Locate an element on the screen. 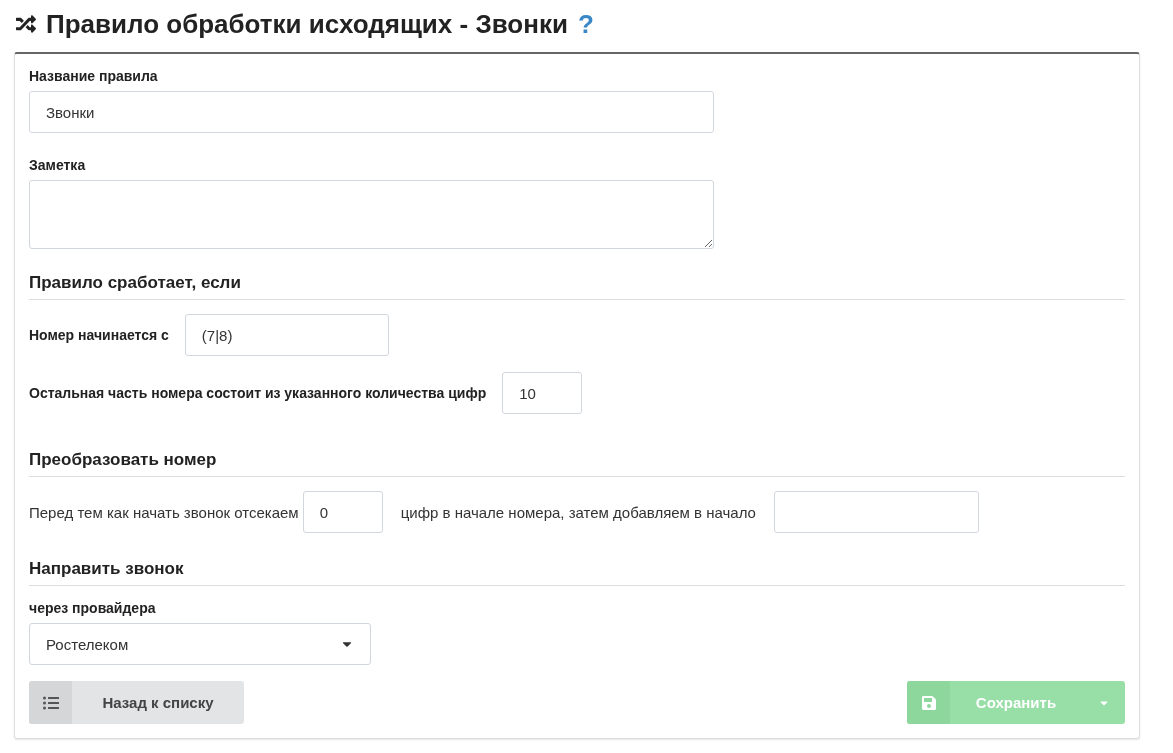 Image resolution: width=1173 pixels, height=753 pixels. input-field: 0 is located at coordinates (342, 512).